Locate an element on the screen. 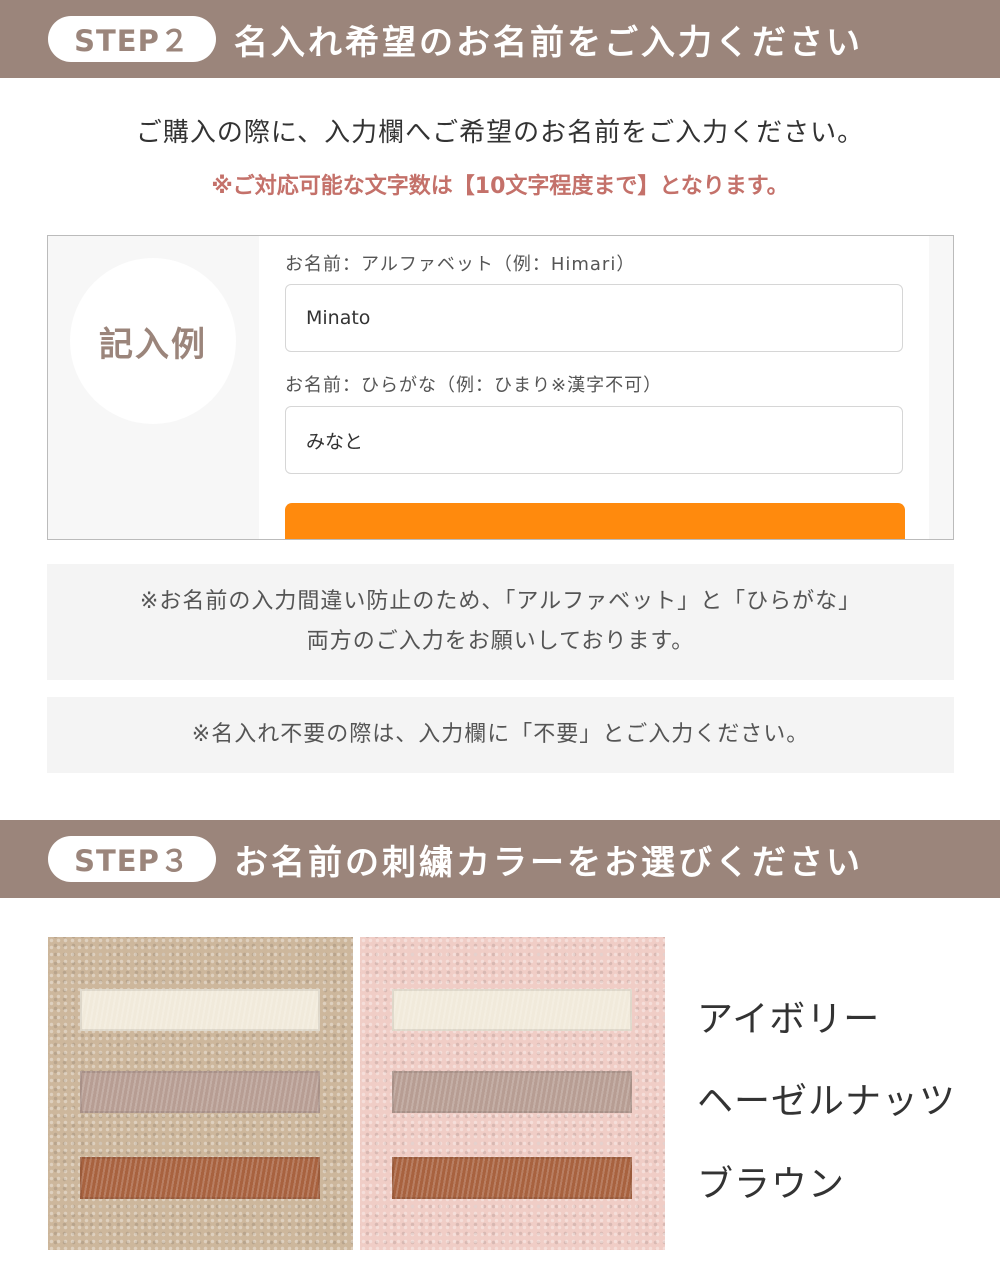 This screenshot has height=1281, width=1000. input-note-line2: 両方のご入力をお願いしております。 is located at coordinates (500, 641).